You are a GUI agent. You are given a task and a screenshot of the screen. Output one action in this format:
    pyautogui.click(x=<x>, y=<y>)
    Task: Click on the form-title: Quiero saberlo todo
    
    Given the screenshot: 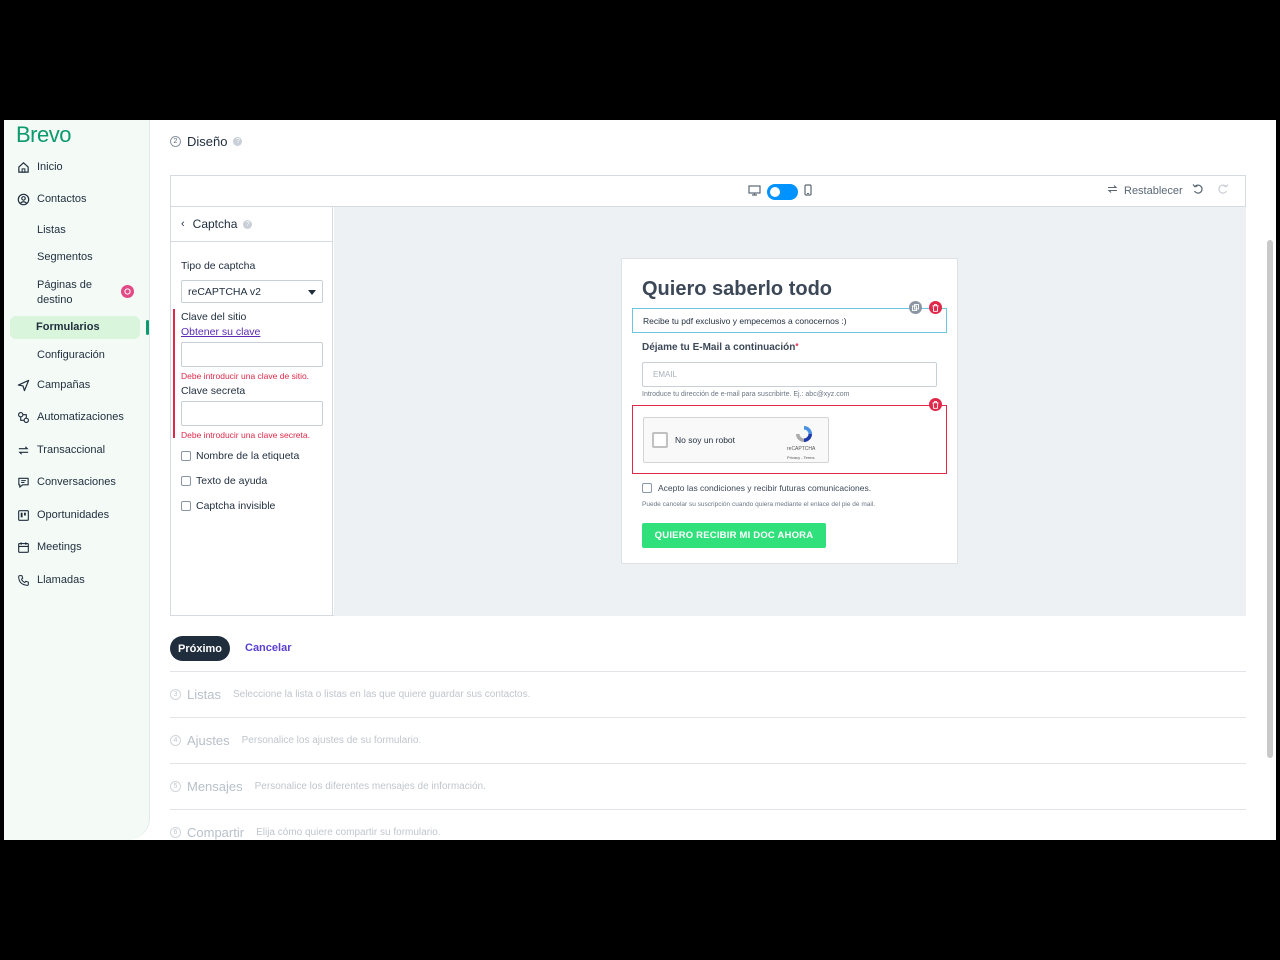 What is the action you would take?
    pyautogui.click(x=737, y=289)
    